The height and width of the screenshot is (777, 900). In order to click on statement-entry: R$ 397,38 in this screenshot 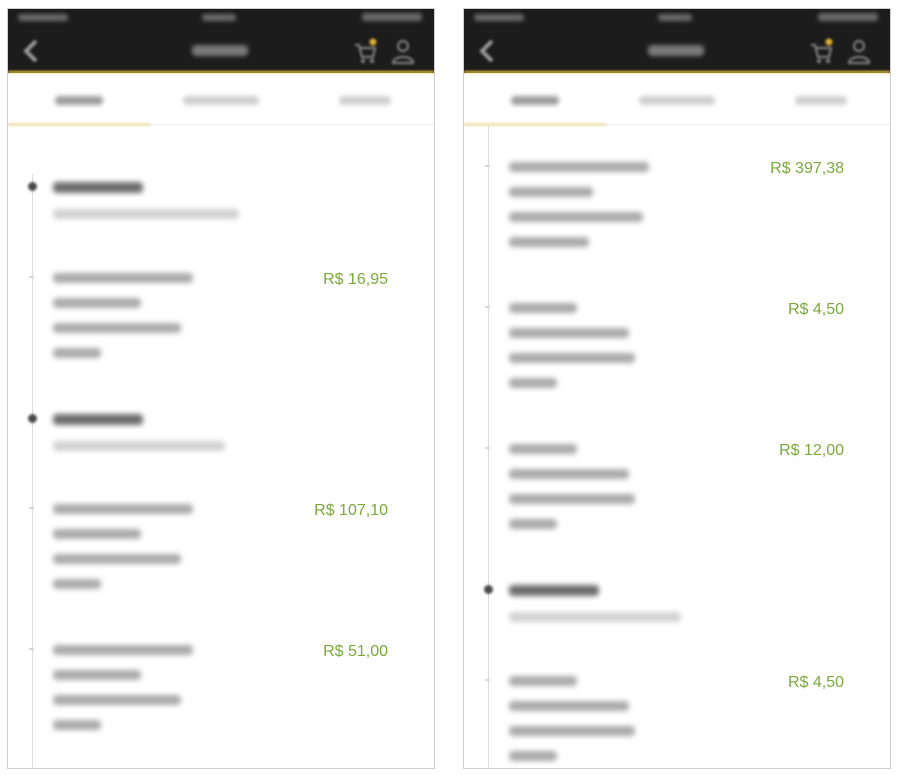, I will do `click(677, 215)`.